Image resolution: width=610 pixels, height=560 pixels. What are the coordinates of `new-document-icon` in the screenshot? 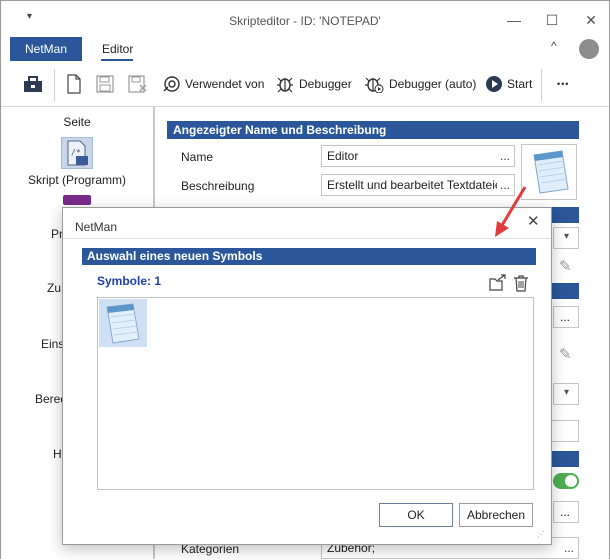 It's located at (74, 84).